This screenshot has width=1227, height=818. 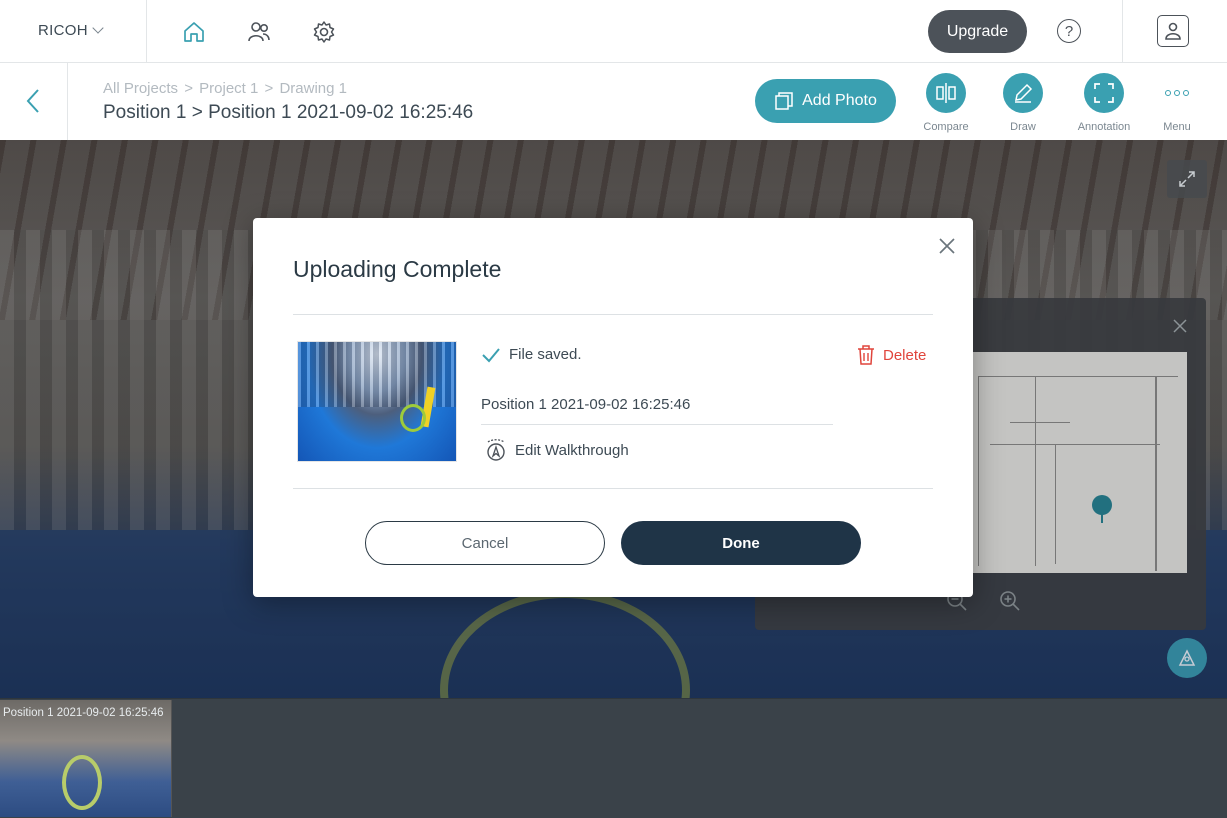 I want to click on done-button: Done, so click(x=741, y=543).